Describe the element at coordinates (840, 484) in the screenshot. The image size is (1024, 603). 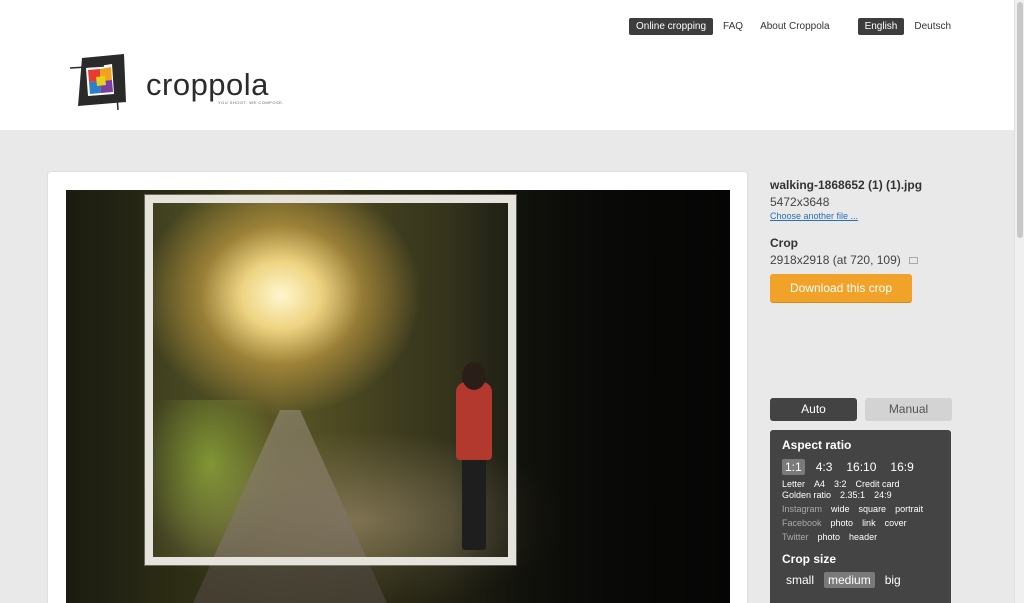
I see `ratio-3-2: 3:2` at that location.